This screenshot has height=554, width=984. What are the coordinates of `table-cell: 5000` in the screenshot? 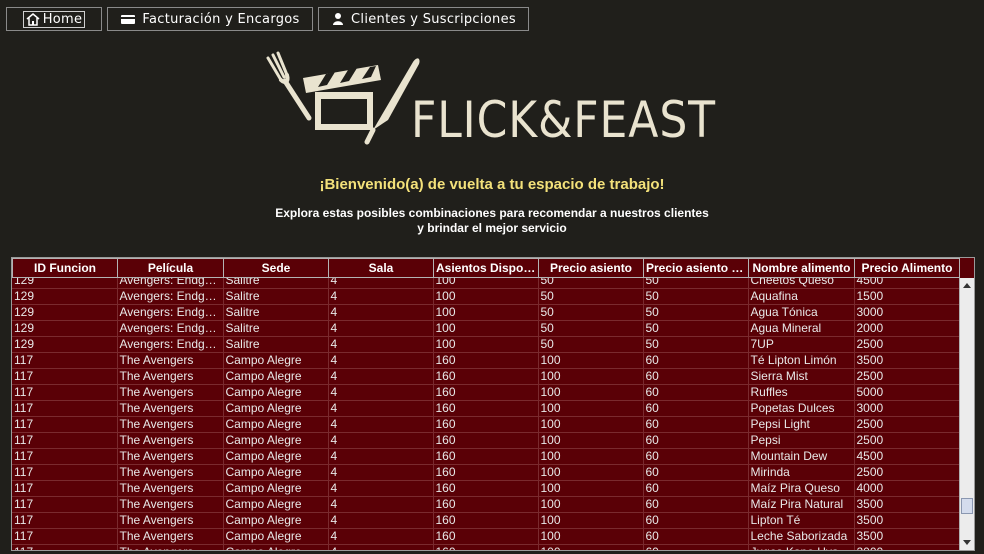 It's located at (906, 392).